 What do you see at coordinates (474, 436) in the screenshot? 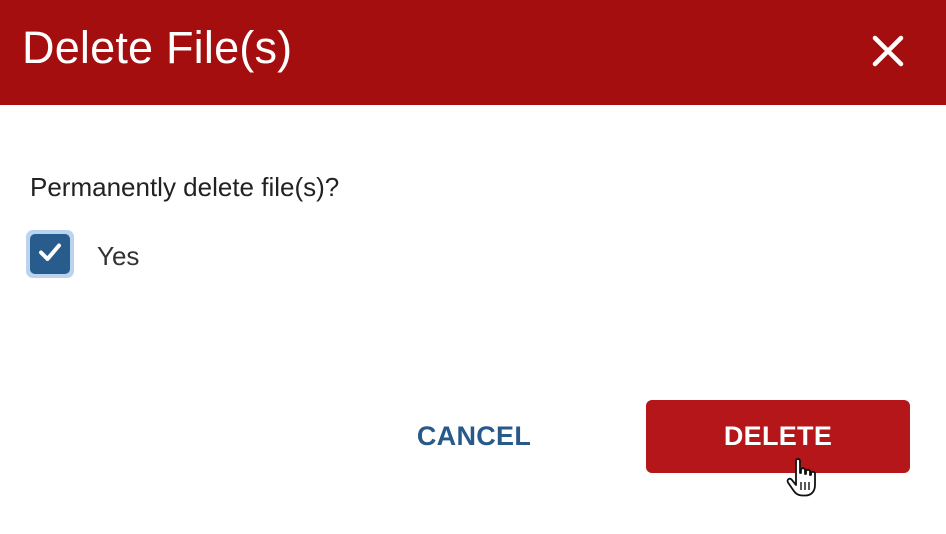
I see `cancel-button: CANCEL` at bounding box center [474, 436].